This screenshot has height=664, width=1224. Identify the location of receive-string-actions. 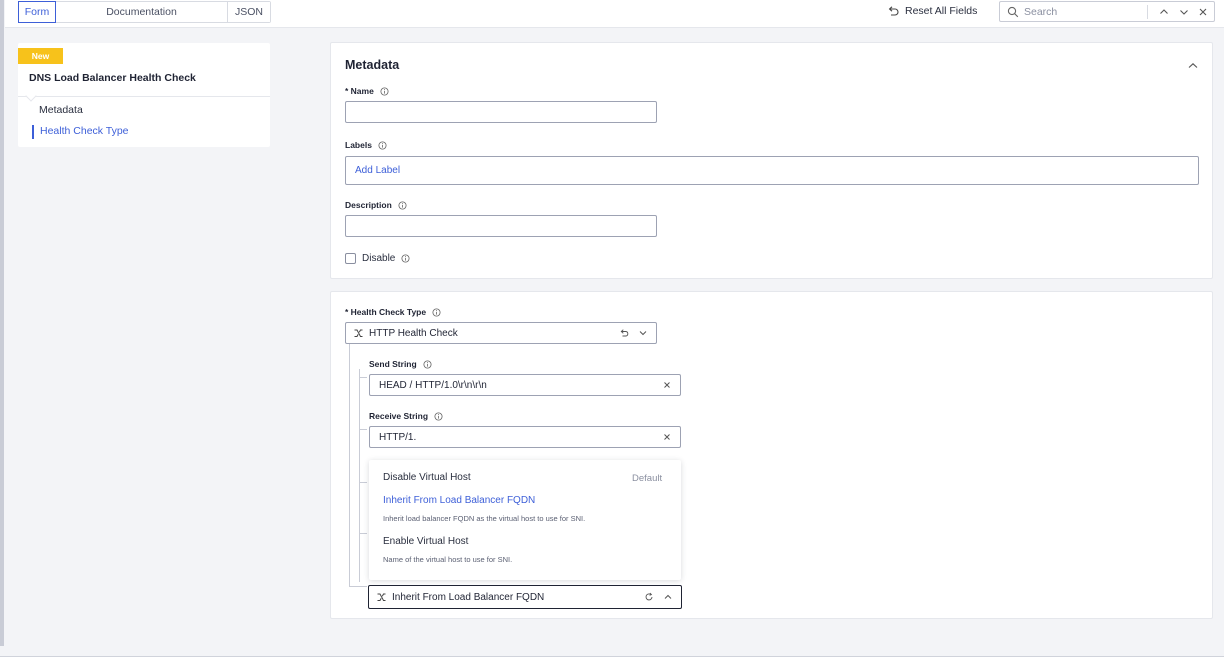
(667, 437).